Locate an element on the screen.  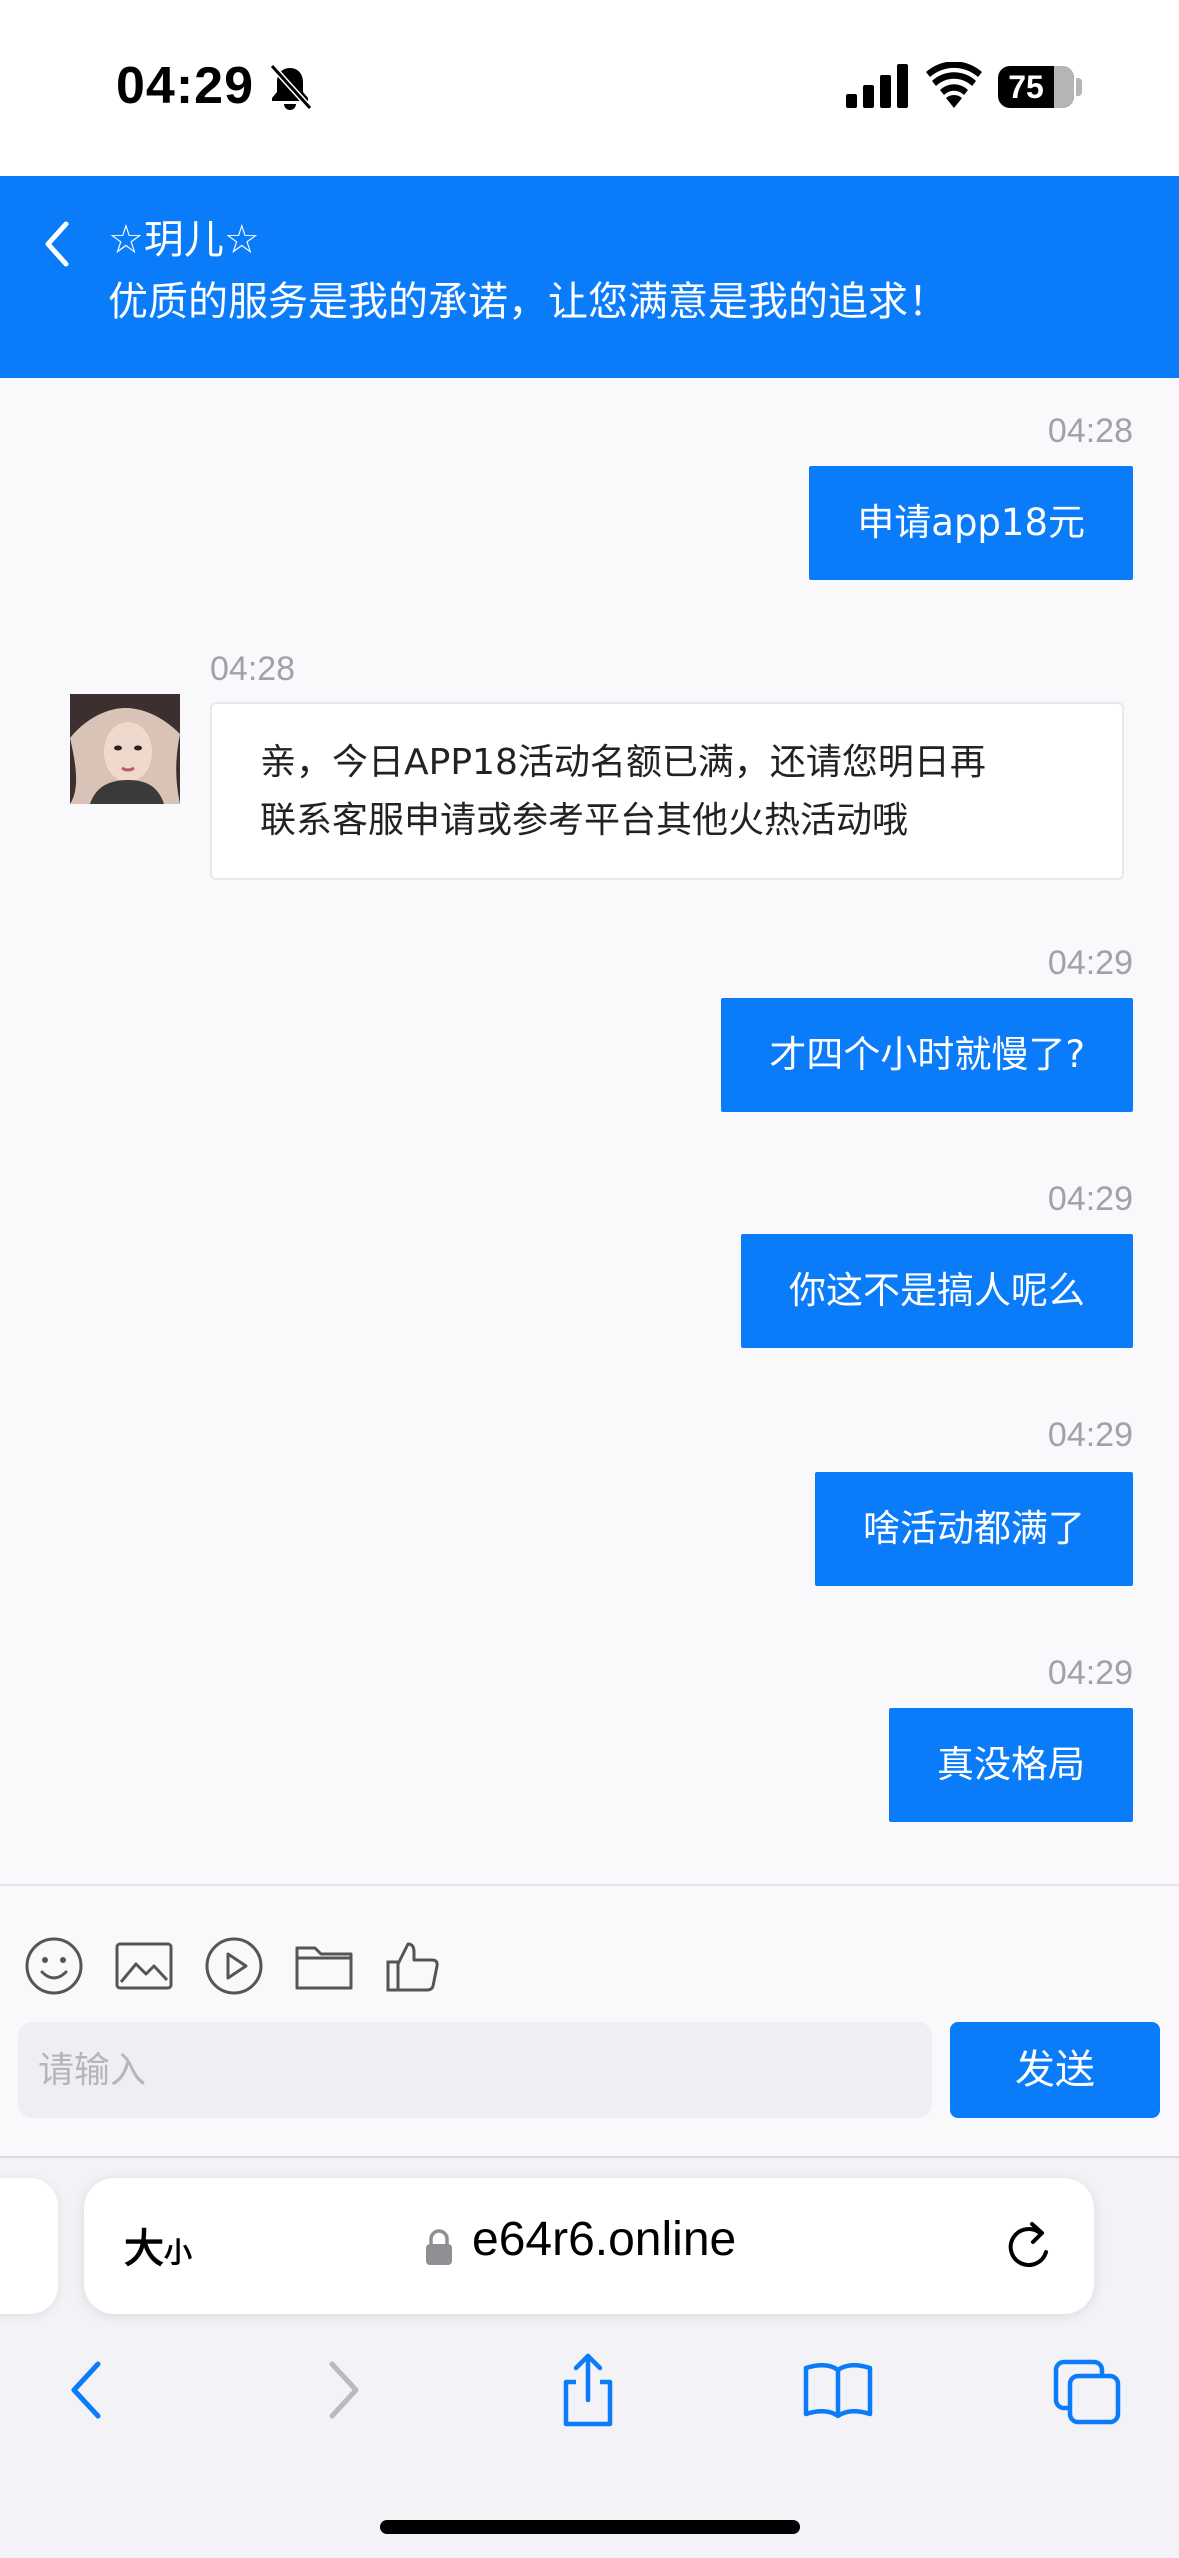
reload-icon is located at coordinates (1030, 2247).